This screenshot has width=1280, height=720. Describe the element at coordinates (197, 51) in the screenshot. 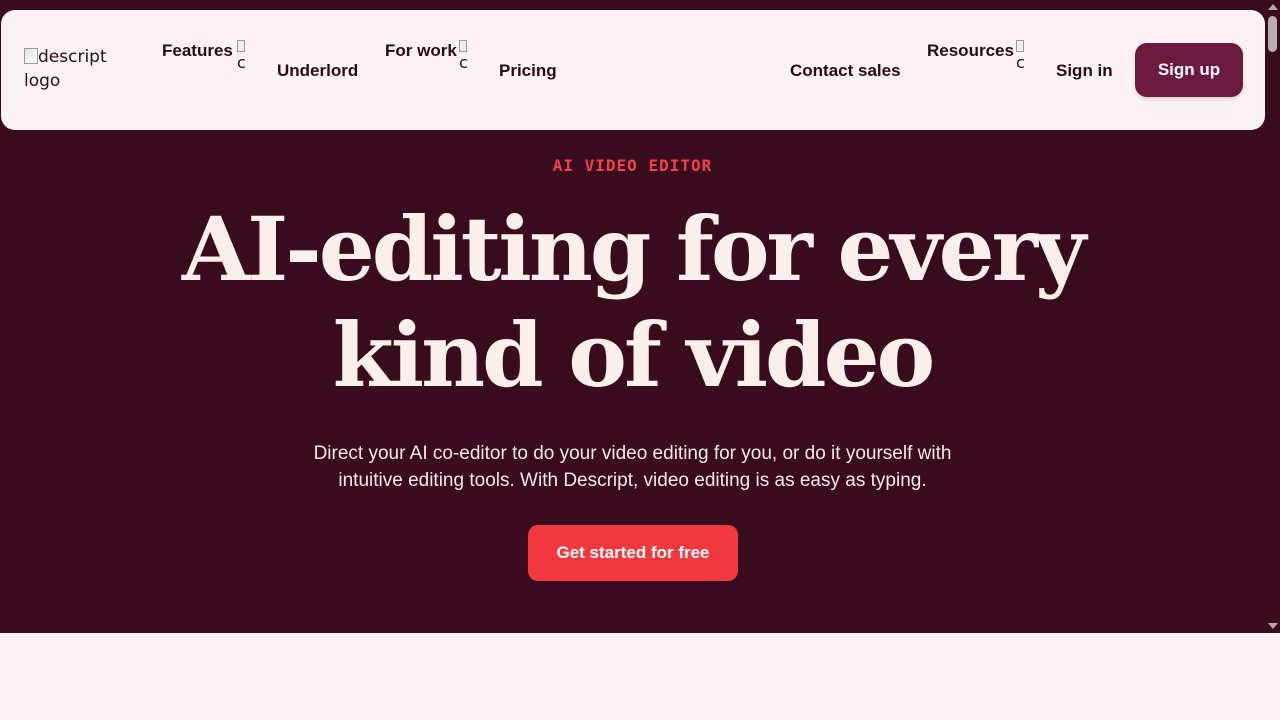

I see `nav-item-features: Features` at that location.